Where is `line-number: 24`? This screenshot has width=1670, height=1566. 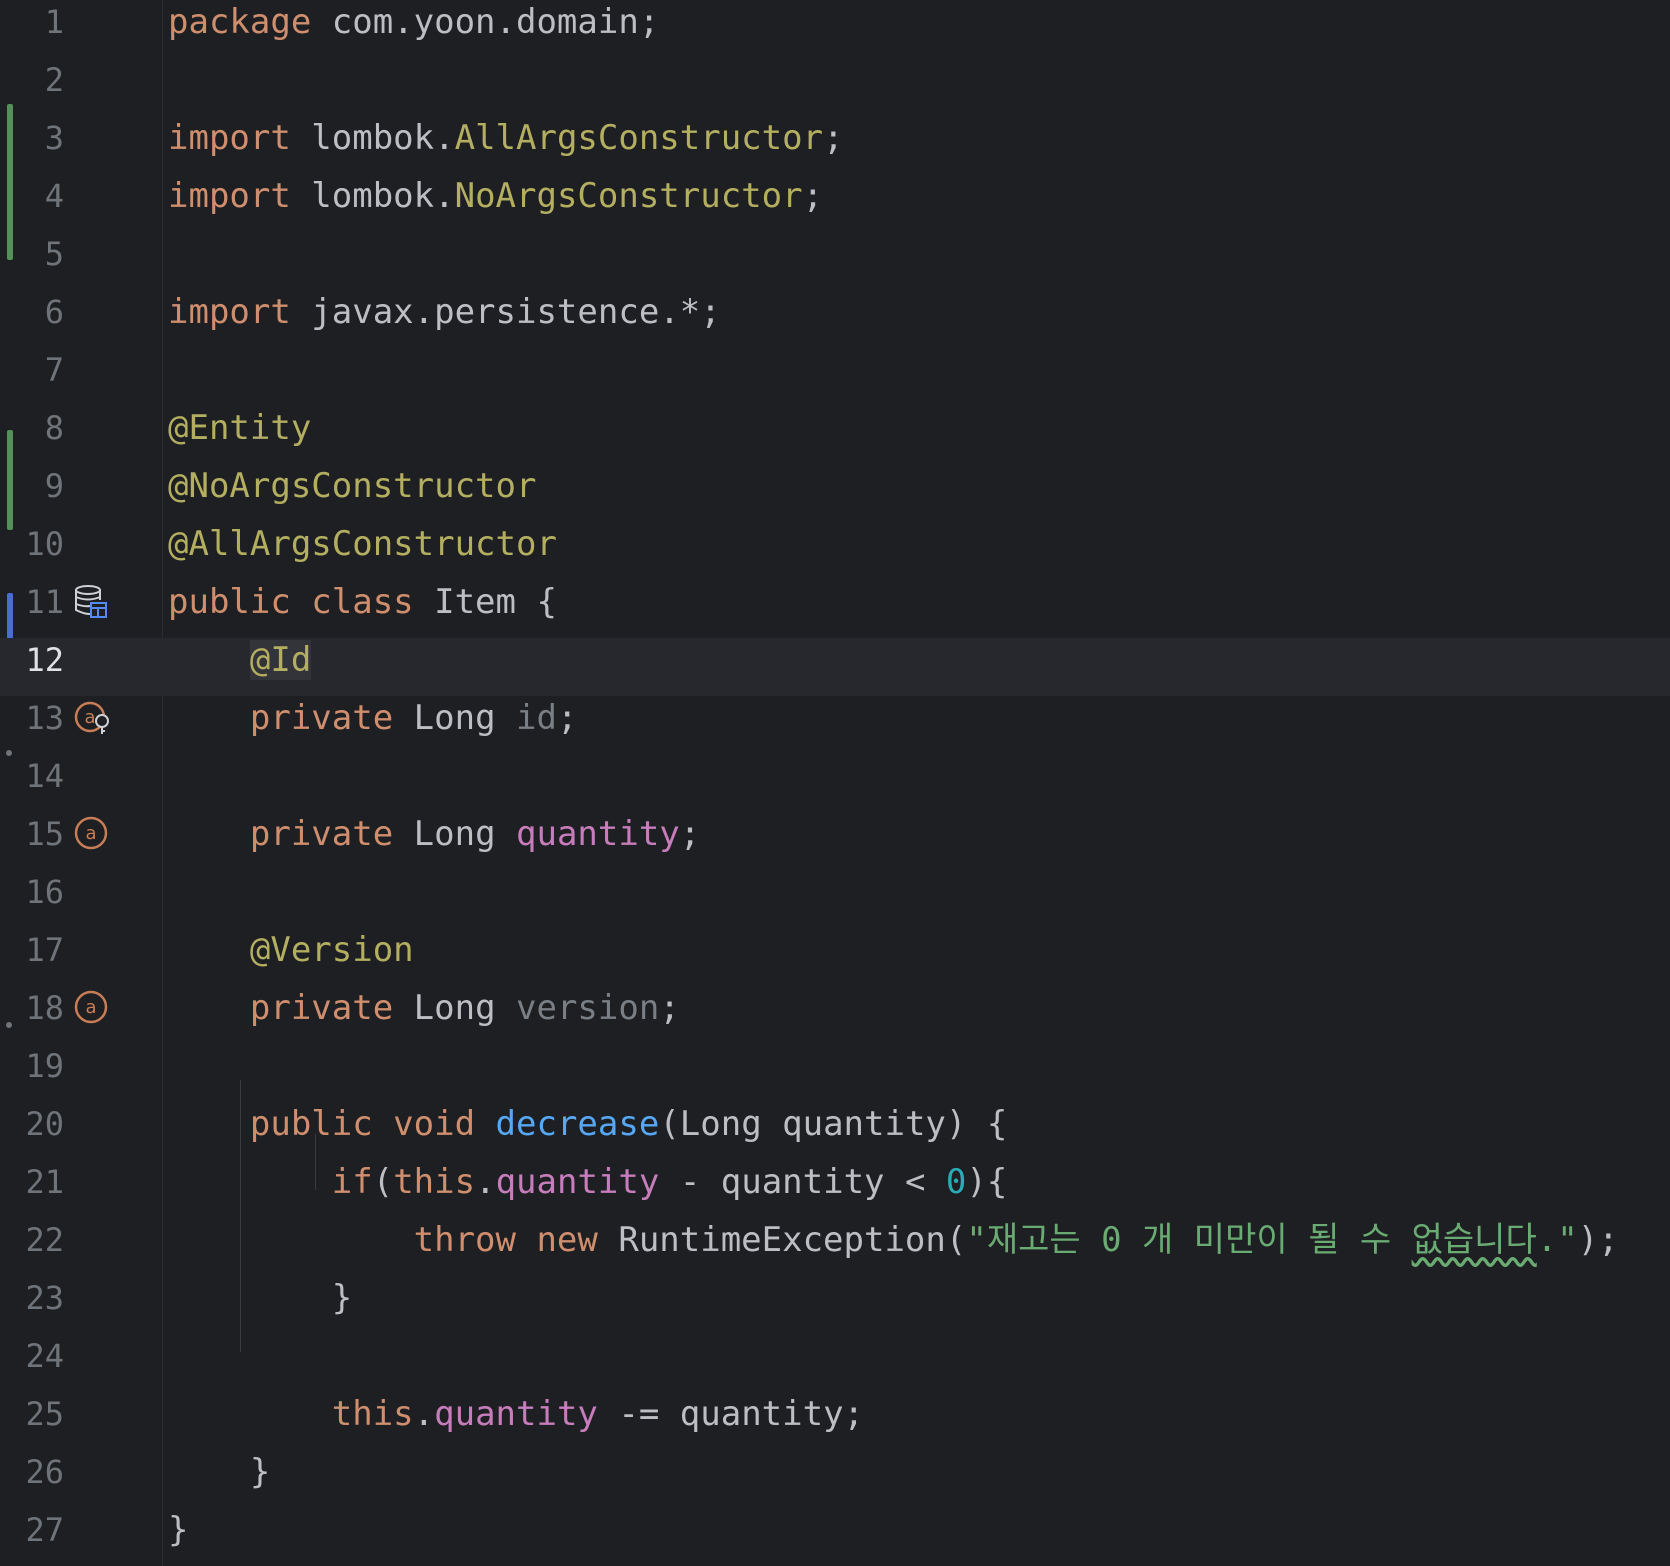 line-number: 24 is located at coordinates (44, 1356).